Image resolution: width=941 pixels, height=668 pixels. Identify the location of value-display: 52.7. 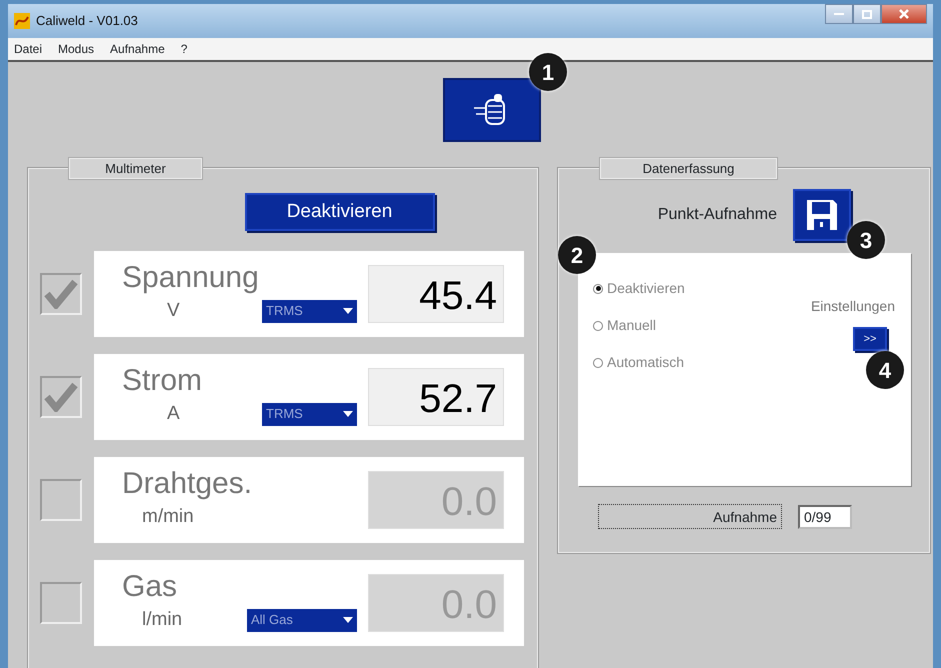
(436, 397).